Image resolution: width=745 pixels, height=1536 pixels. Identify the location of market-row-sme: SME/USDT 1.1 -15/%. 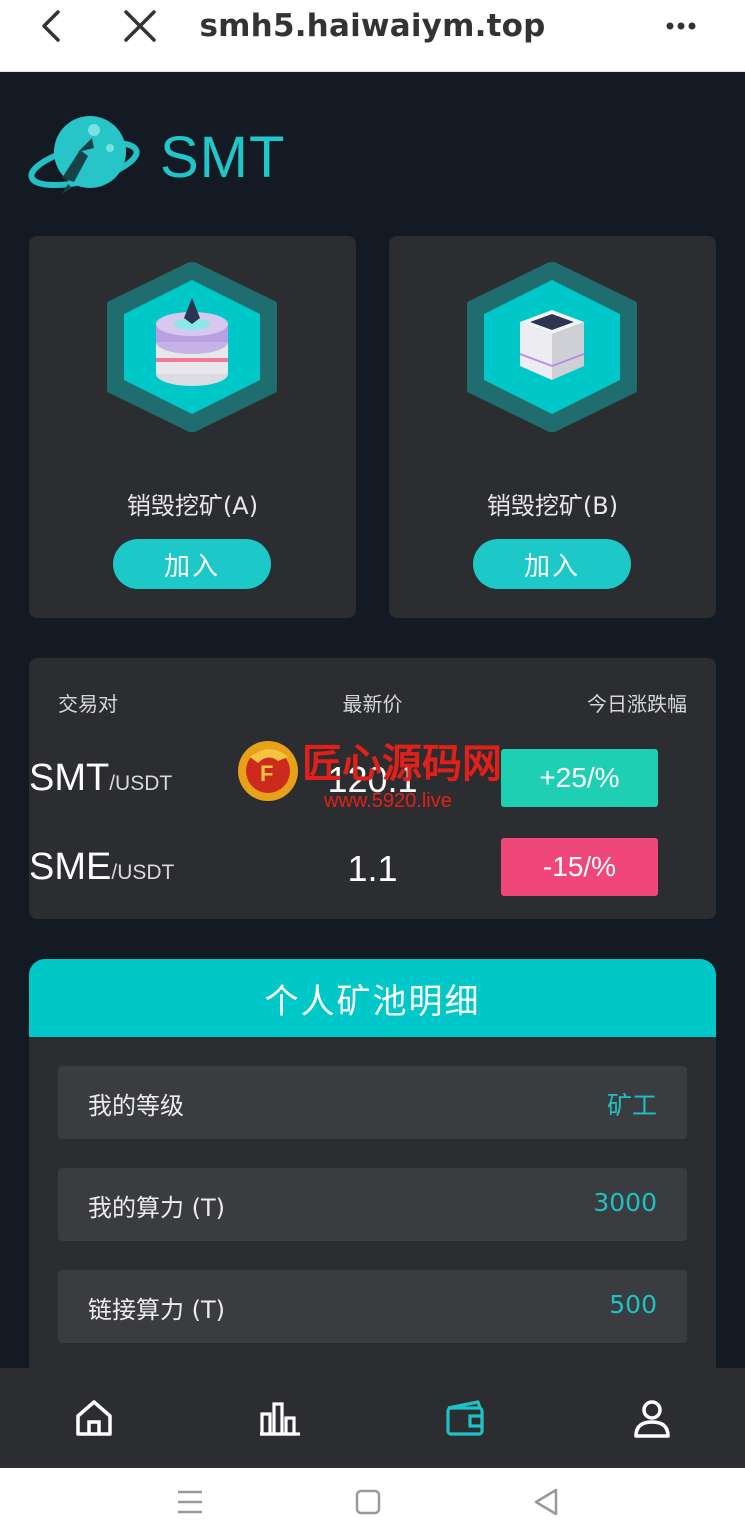
(372, 868).